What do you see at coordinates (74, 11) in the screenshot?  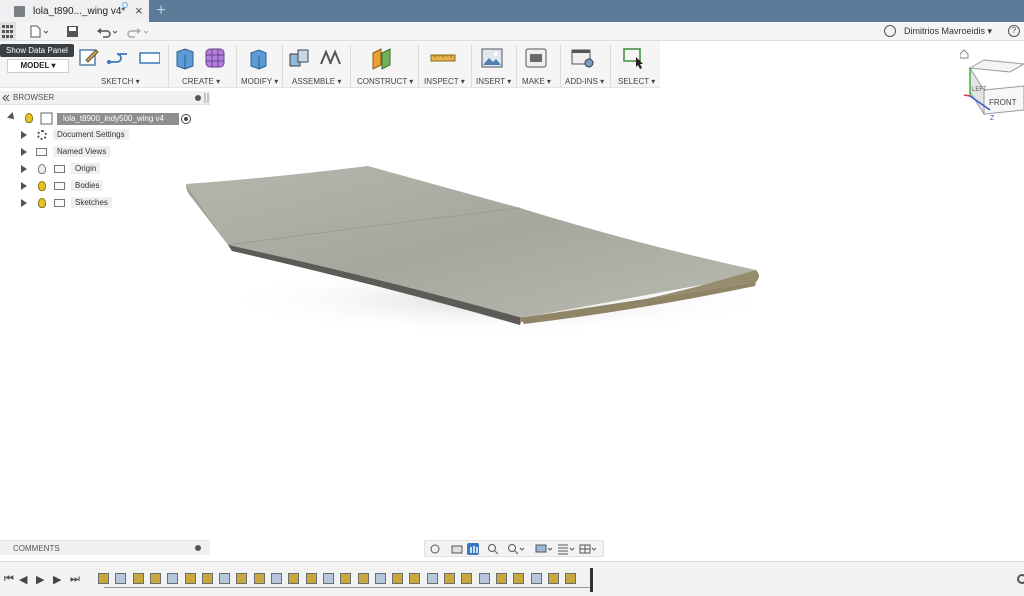 I see `document-tab: lola_t890..._wing v4* ×` at bounding box center [74, 11].